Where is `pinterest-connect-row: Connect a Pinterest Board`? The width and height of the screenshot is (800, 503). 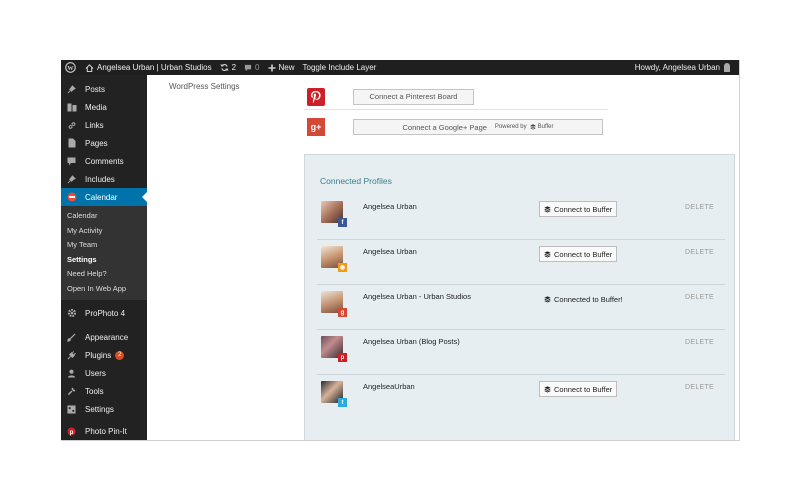 pinterest-connect-row: Connect a Pinterest Board is located at coordinates (456, 97).